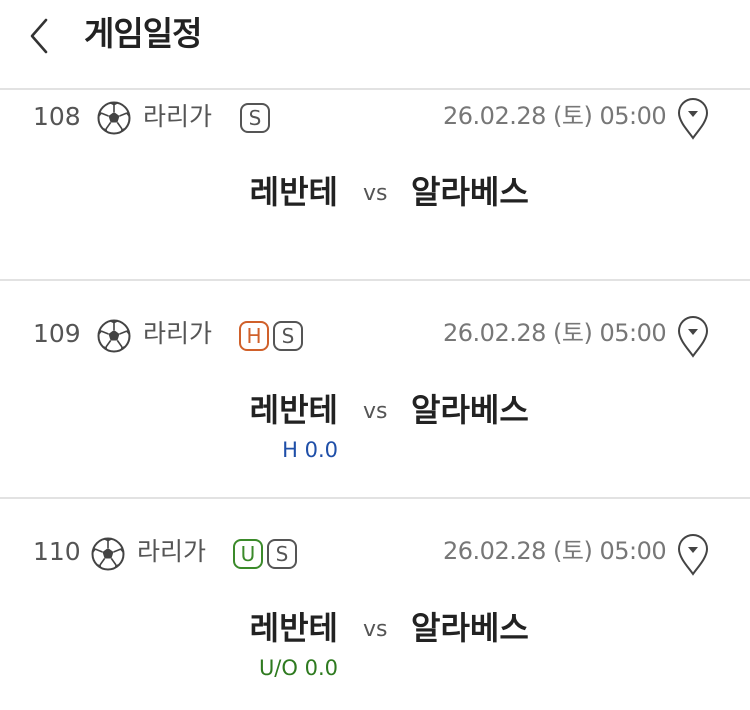 This screenshot has width=750, height=710. What do you see at coordinates (254, 336) in the screenshot?
I see `badge-handicap: H` at bounding box center [254, 336].